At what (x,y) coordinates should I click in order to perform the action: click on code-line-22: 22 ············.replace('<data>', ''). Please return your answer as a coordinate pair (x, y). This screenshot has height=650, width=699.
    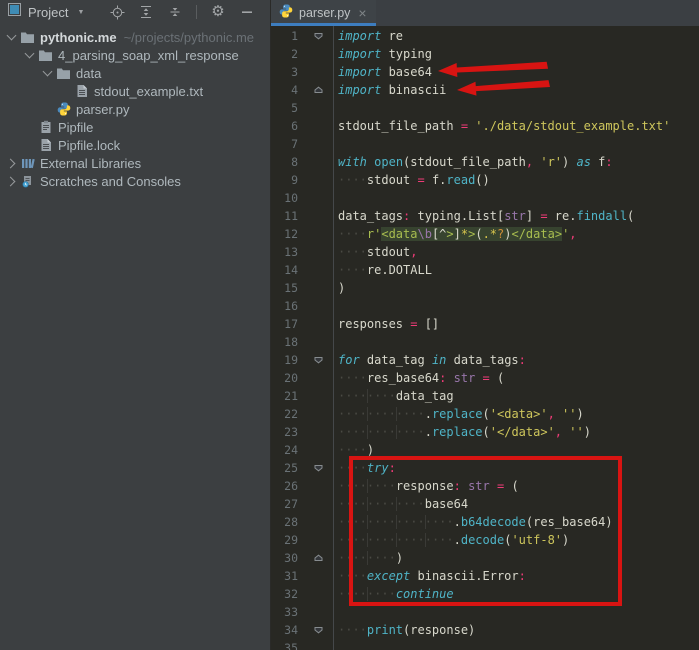
    Looking at the image, I should click on (485, 414).